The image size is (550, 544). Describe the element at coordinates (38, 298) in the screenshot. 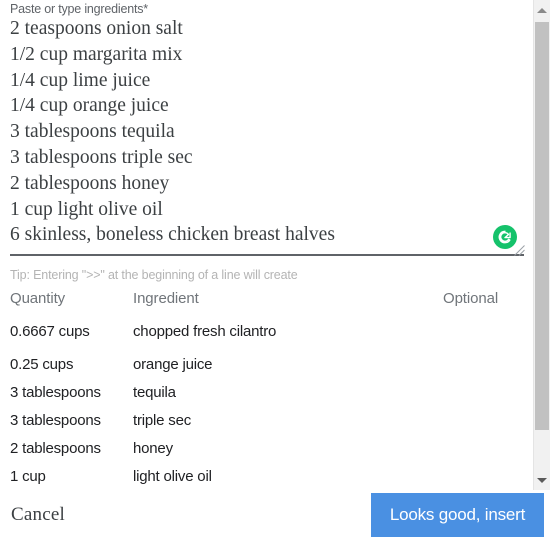

I see `header-quantity: Quantity` at that location.